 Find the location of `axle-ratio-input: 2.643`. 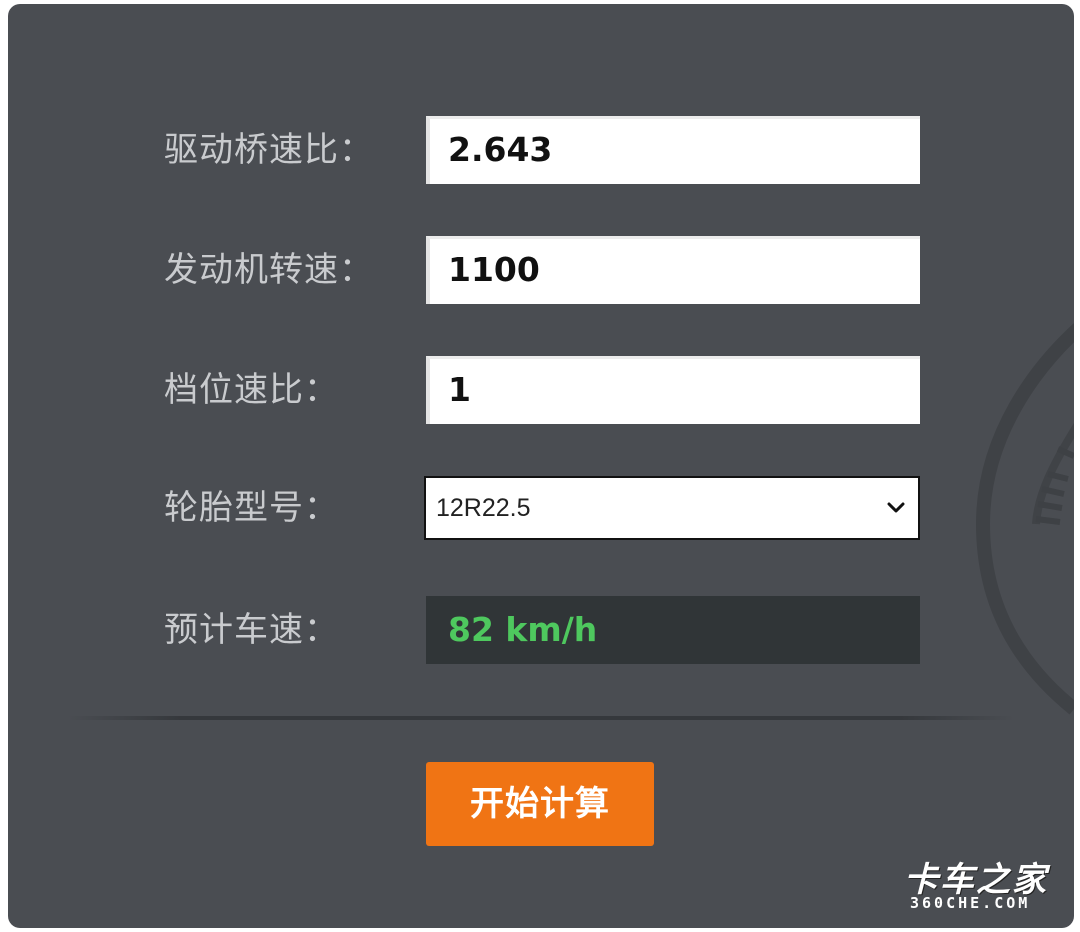

axle-ratio-input: 2.643 is located at coordinates (673, 150).